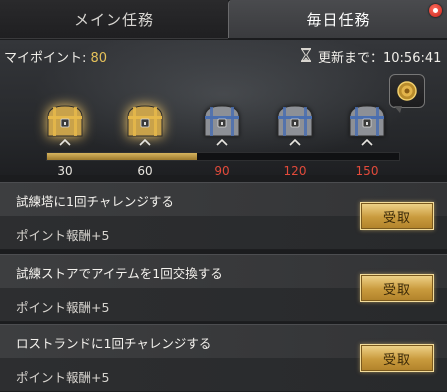  I want to click on points-tick-label: 120, so click(295, 171).